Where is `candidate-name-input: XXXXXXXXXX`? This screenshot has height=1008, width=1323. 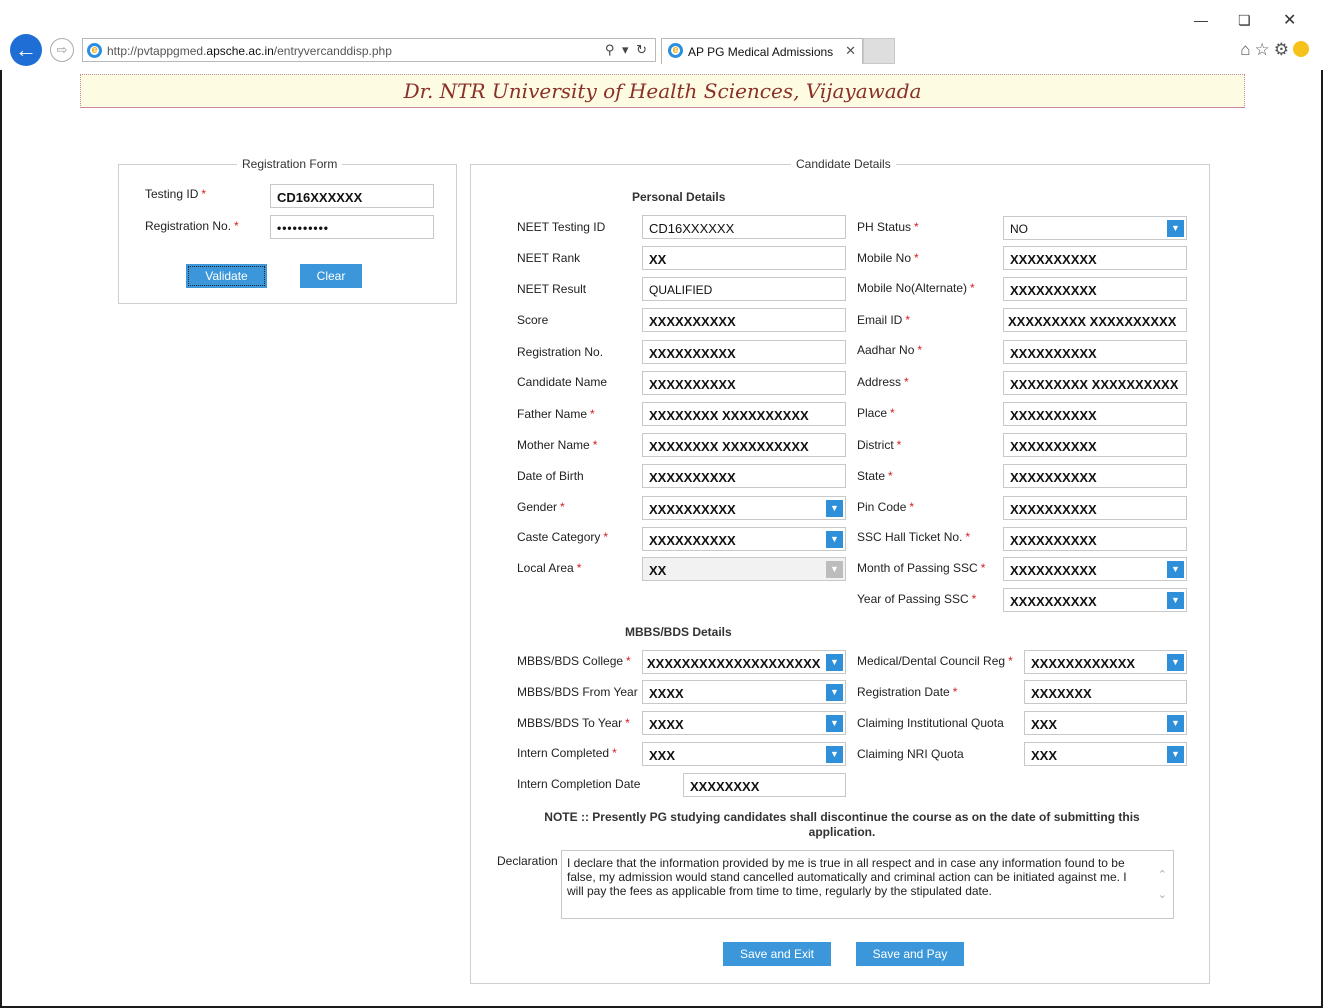 candidate-name-input: XXXXXXXXXX is located at coordinates (744, 383).